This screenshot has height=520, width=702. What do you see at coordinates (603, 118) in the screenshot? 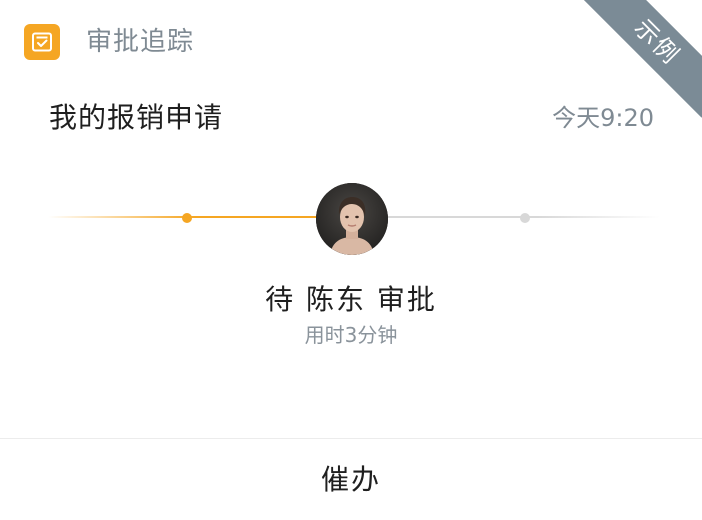
I see `request-time: 今天9:20` at bounding box center [603, 118].